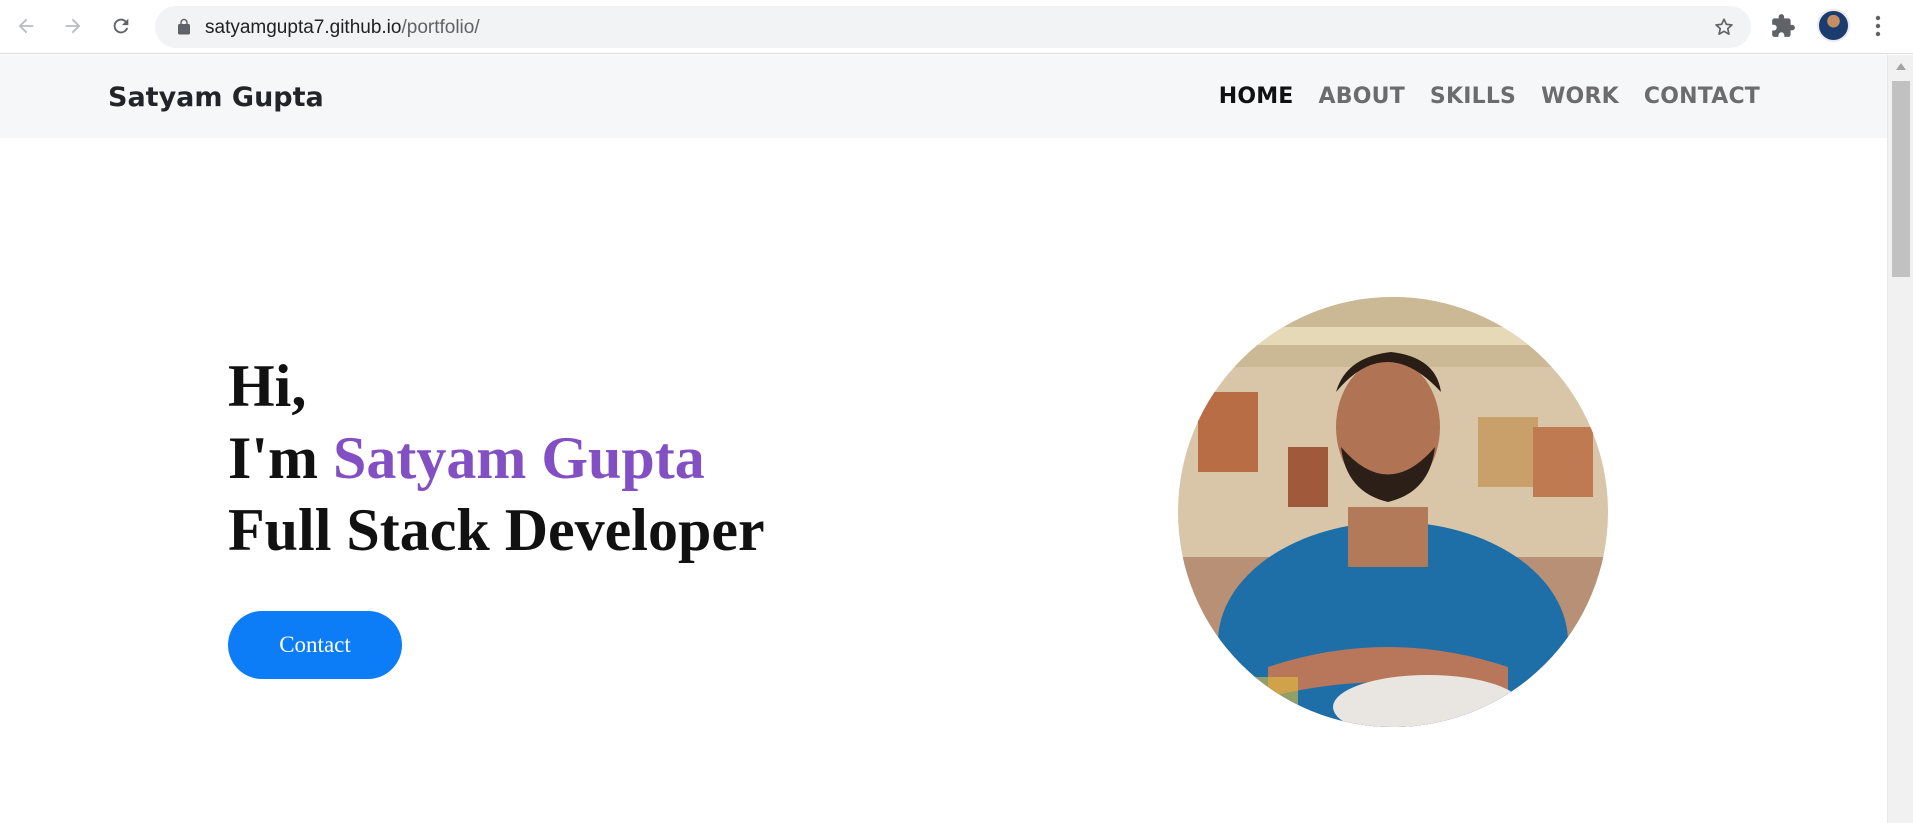 The width and height of the screenshot is (1913, 823). Describe the element at coordinates (1833, 25) in the screenshot. I see `profile-avatar` at that location.